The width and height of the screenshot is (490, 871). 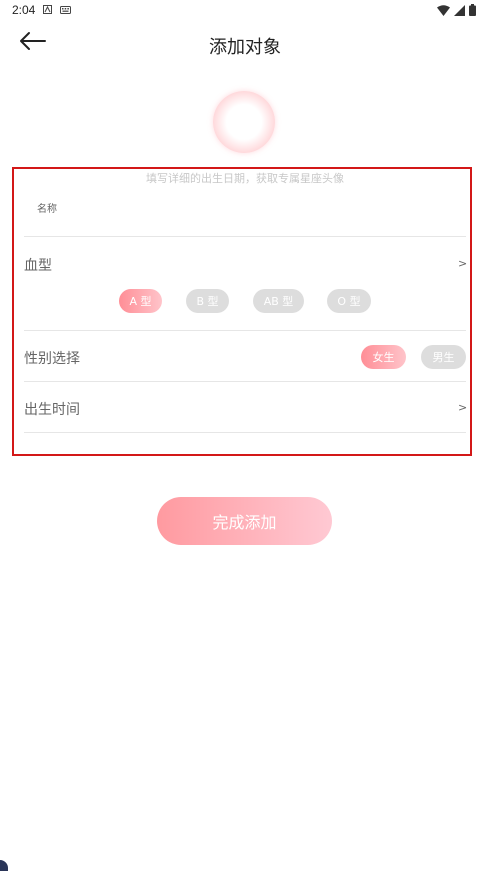 What do you see at coordinates (462, 263) in the screenshot?
I see `blood-type-chevron: >` at bounding box center [462, 263].